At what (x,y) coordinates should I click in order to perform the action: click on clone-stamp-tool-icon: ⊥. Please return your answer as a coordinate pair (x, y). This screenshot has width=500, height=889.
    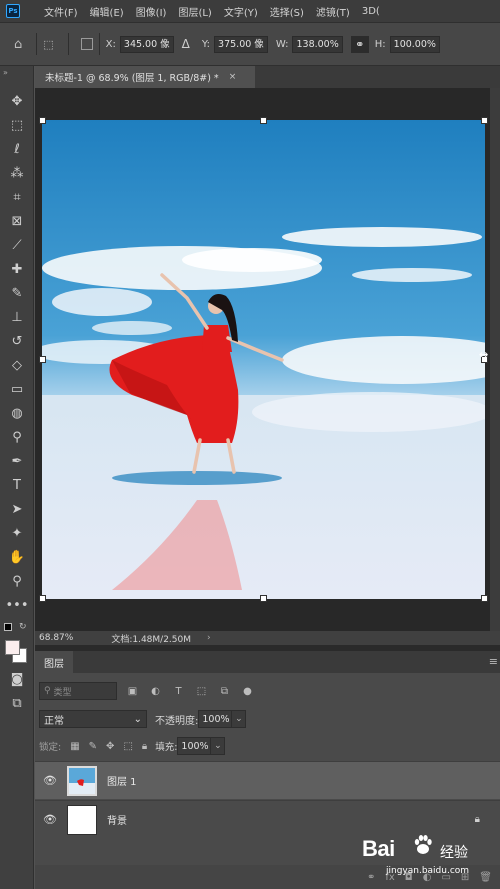
    Looking at the image, I should click on (17, 317).